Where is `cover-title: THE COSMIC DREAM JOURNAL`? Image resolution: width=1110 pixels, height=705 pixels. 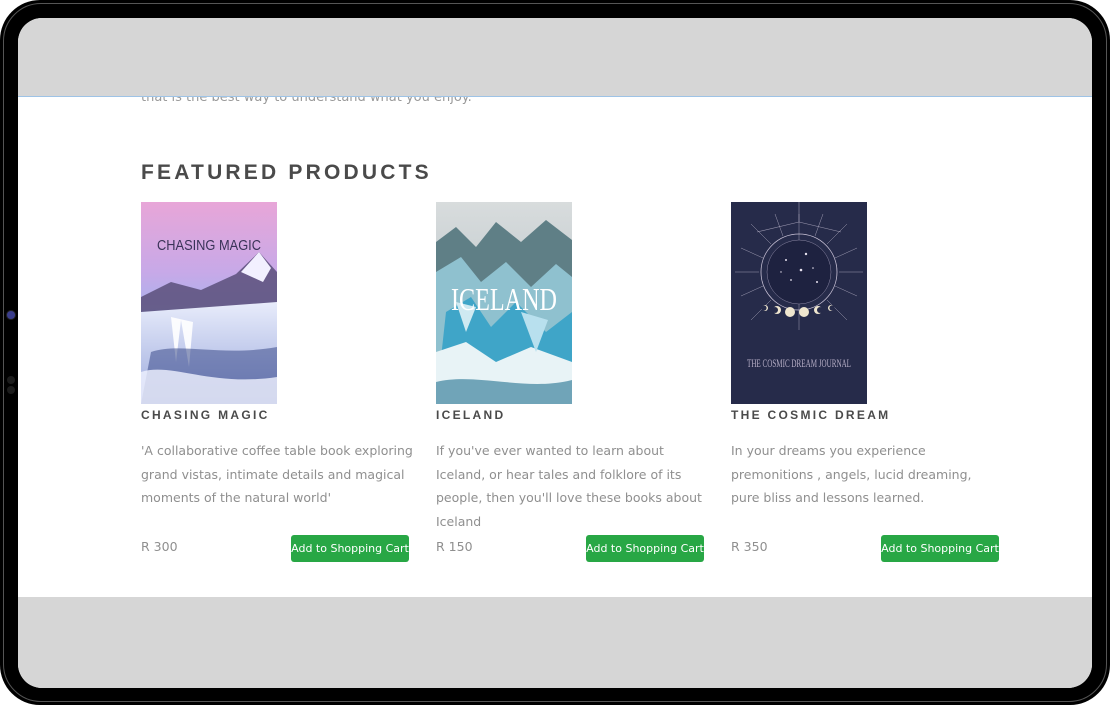 cover-title: THE COSMIC DREAM JOURNAL is located at coordinates (799, 363).